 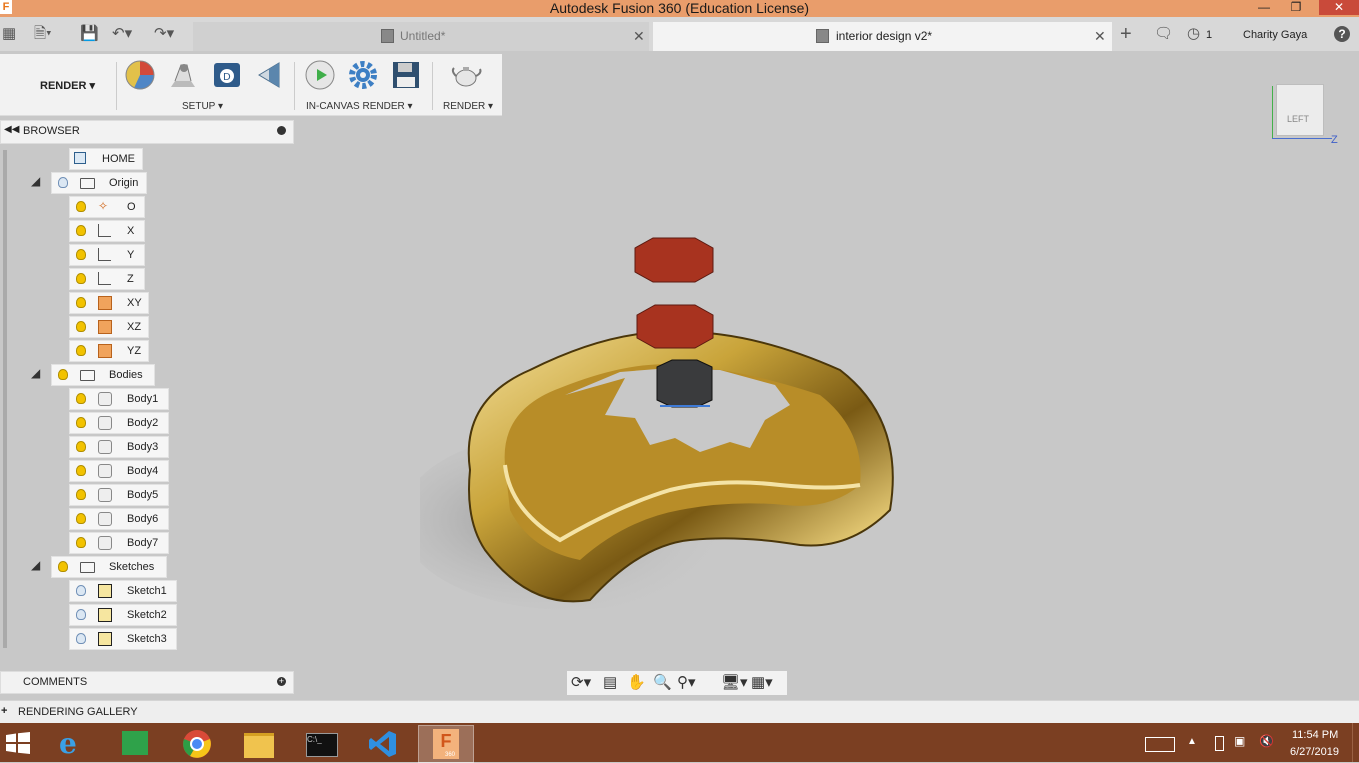 What do you see at coordinates (259, 743) in the screenshot?
I see `file-explorer-taskbar-icon` at bounding box center [259, 743].